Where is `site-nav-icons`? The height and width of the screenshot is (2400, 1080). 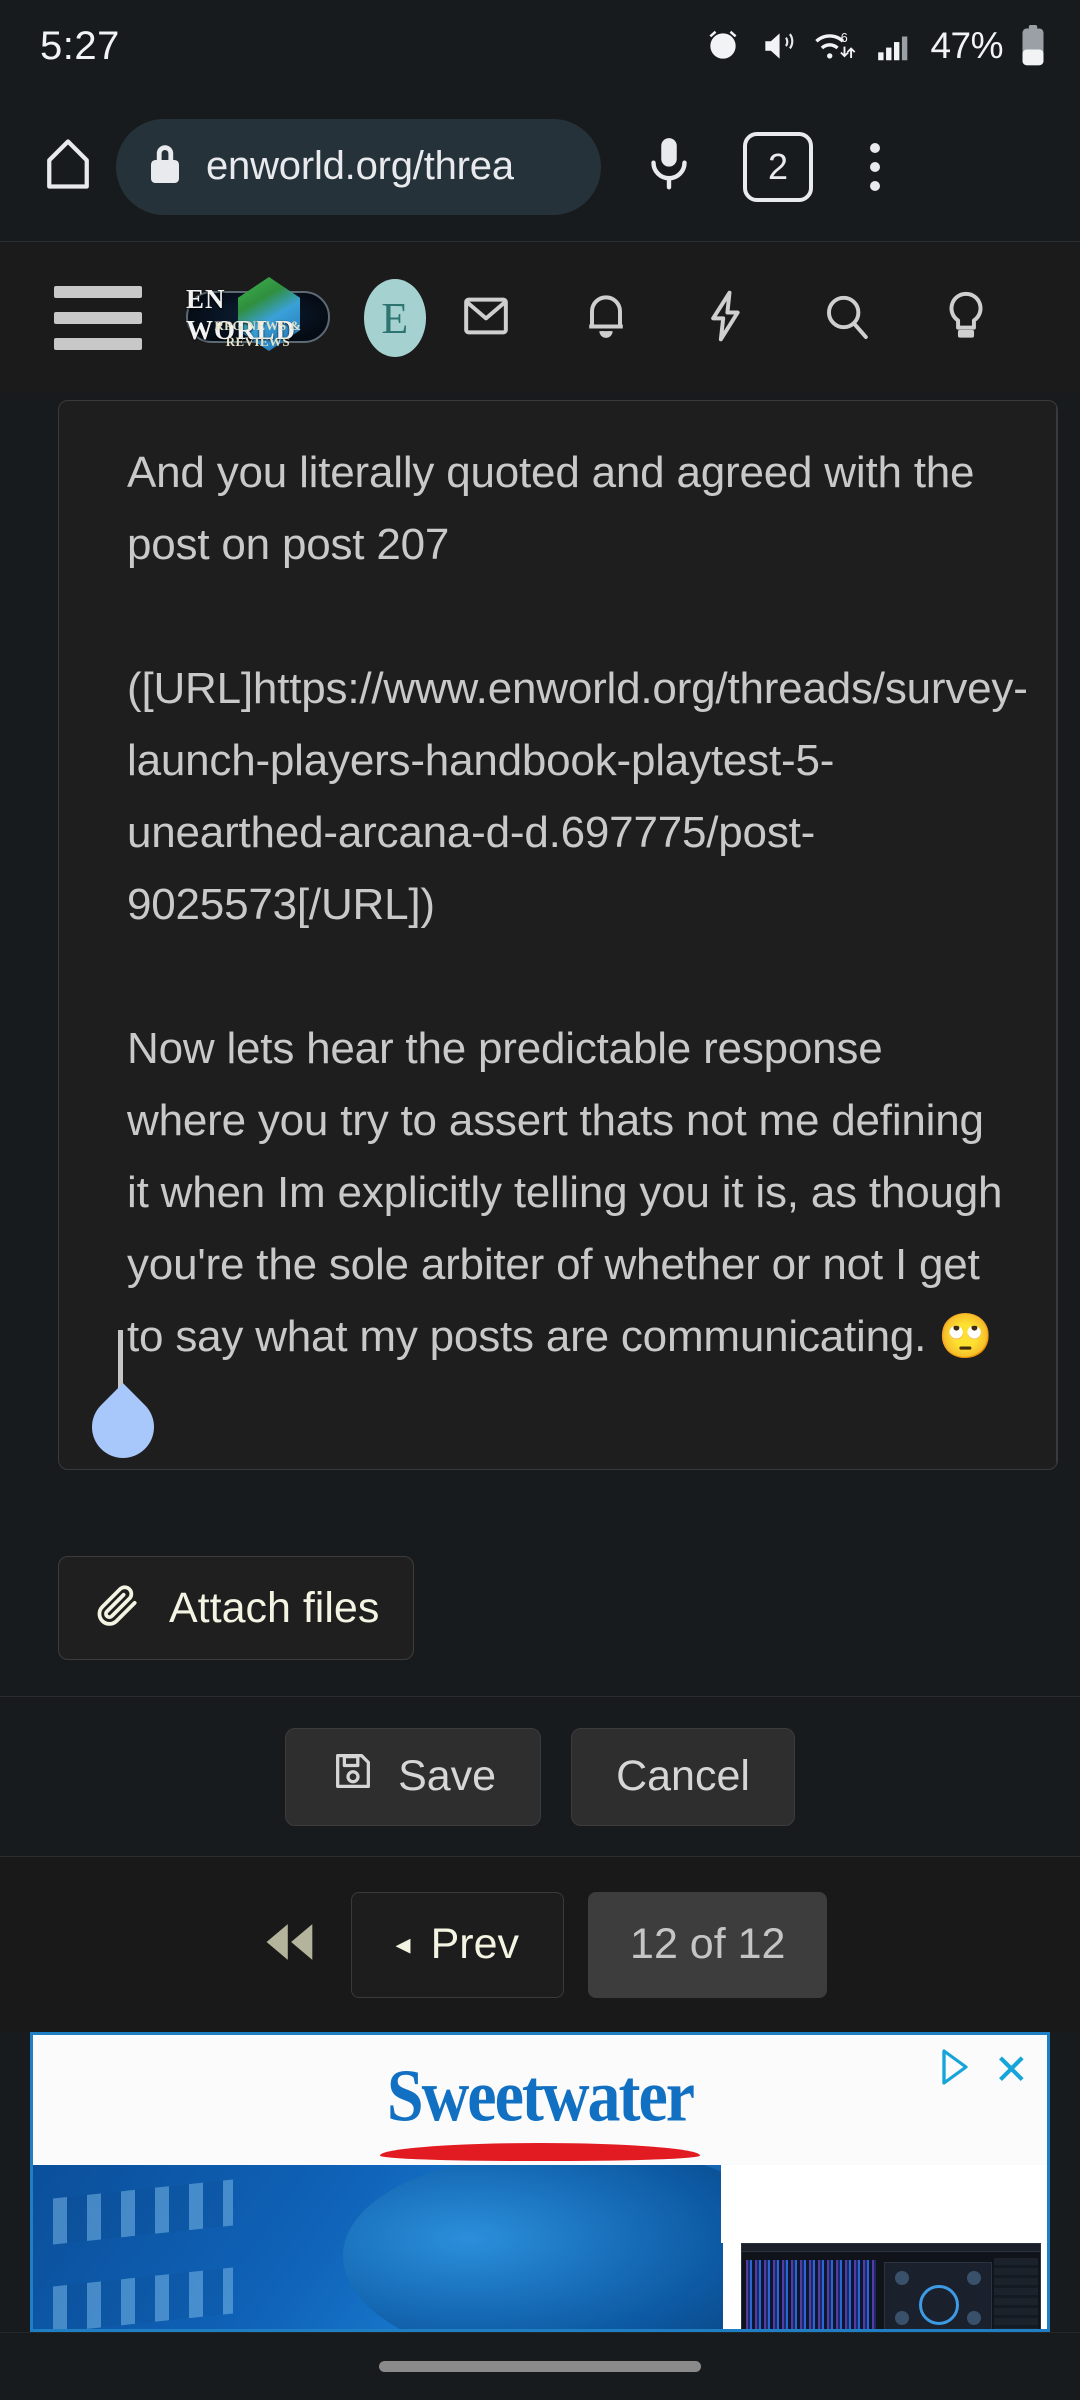 site-nav-icons is located at coordinates (726, 318).